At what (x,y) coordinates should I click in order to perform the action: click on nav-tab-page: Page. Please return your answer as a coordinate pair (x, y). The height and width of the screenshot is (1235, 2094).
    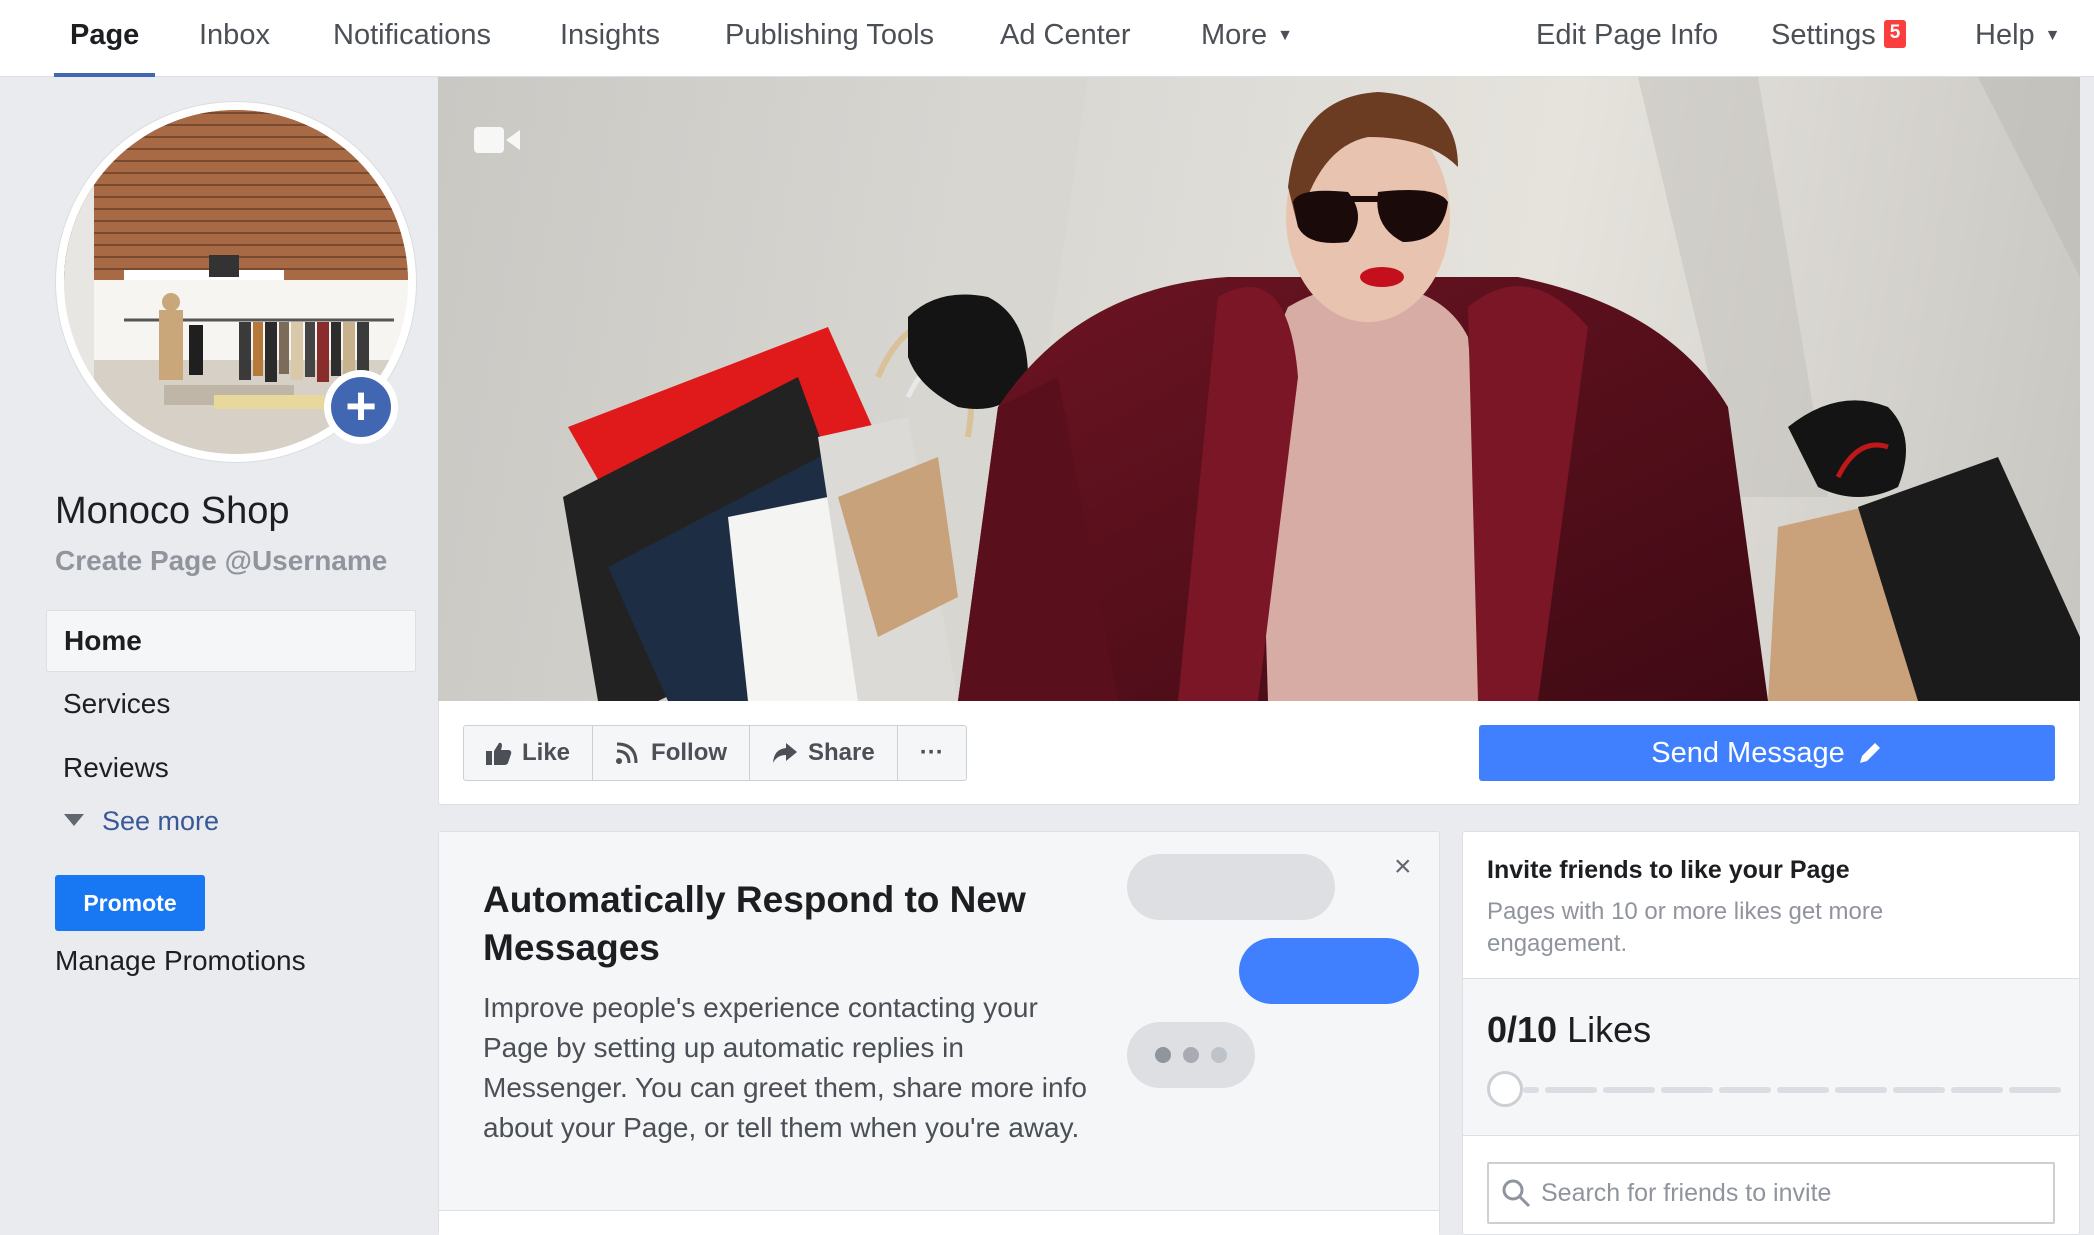
    Looking at the image, I should click on (104, 38).